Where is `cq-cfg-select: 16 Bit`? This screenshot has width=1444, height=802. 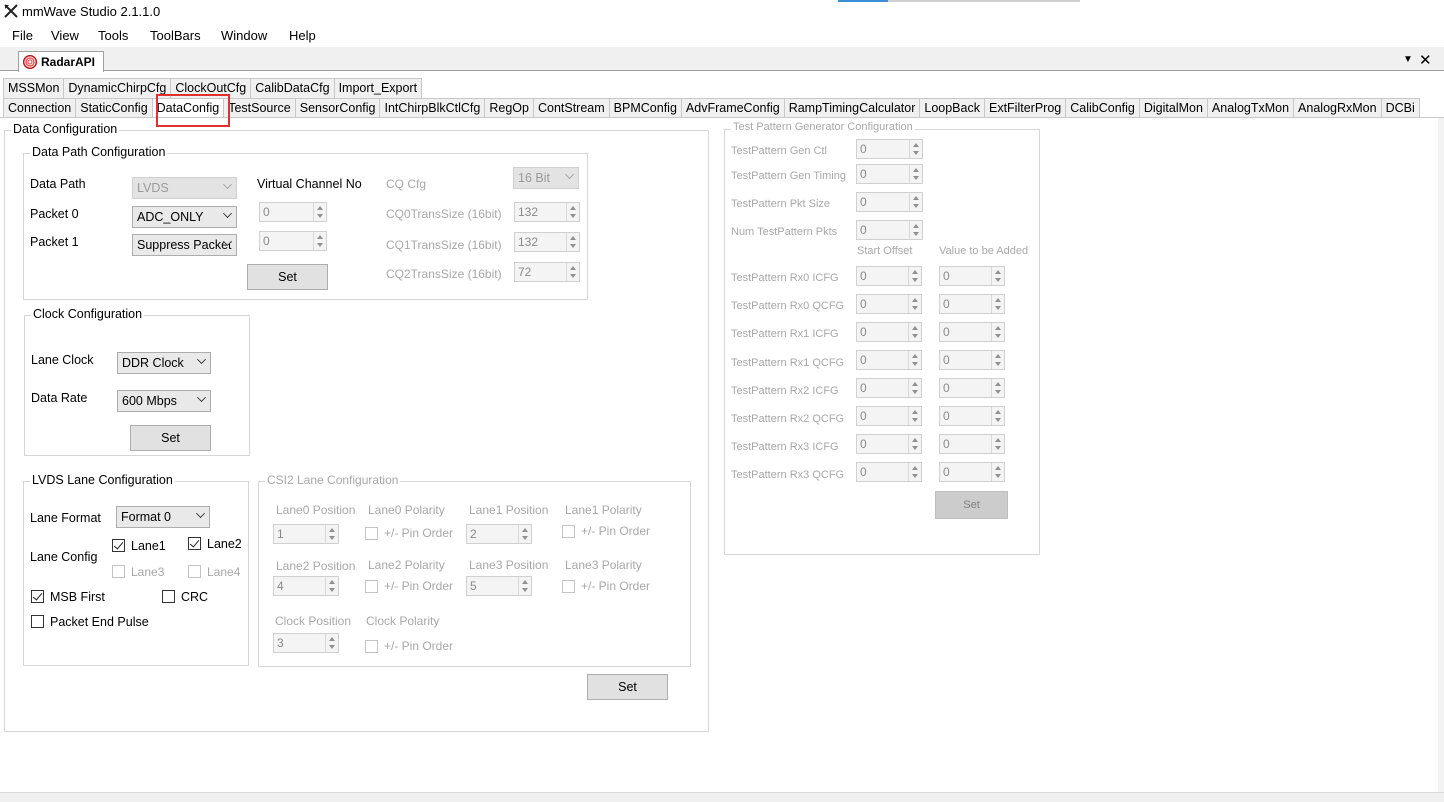 cq-cfg-select: 16 Bit is located at coordinates (546, 178).